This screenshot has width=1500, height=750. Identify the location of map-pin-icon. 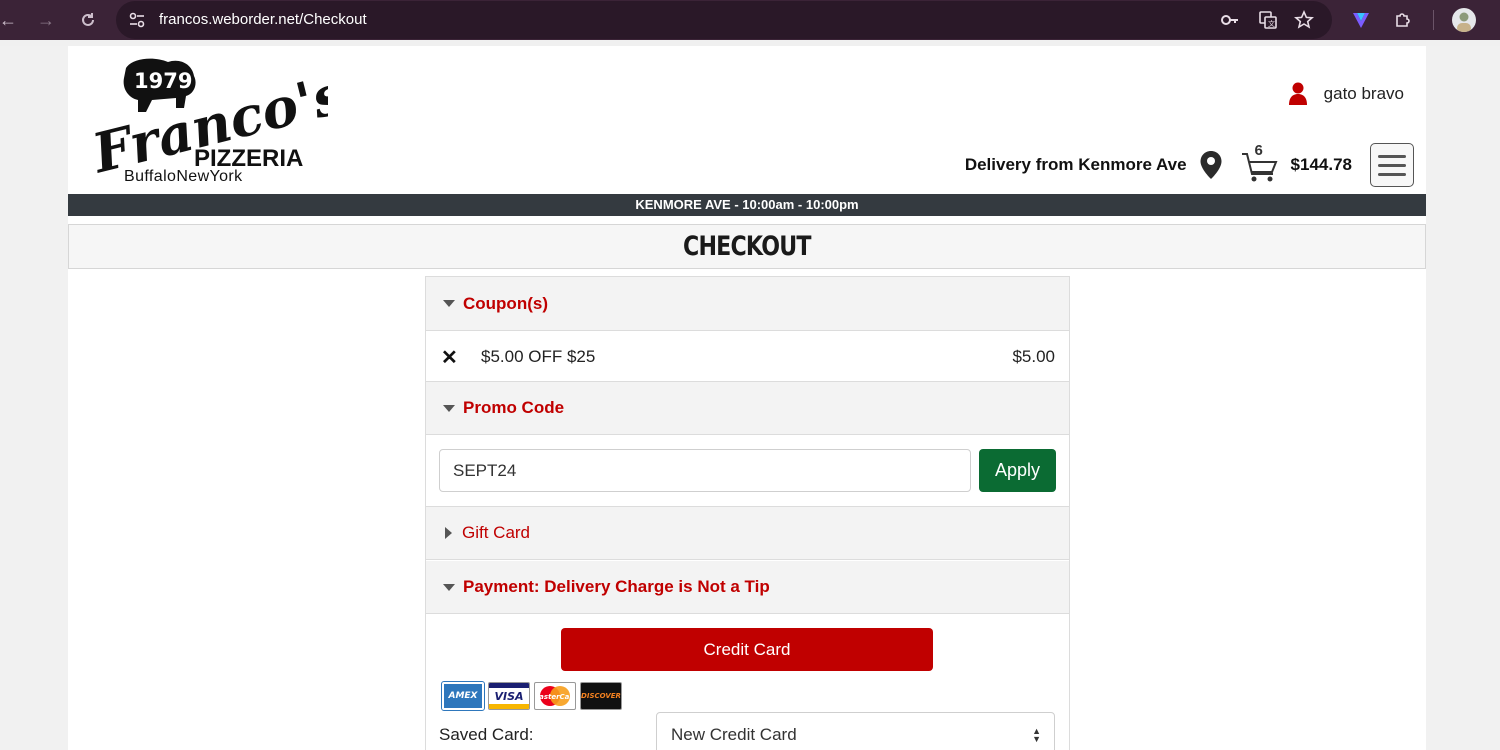
(1211, 165).